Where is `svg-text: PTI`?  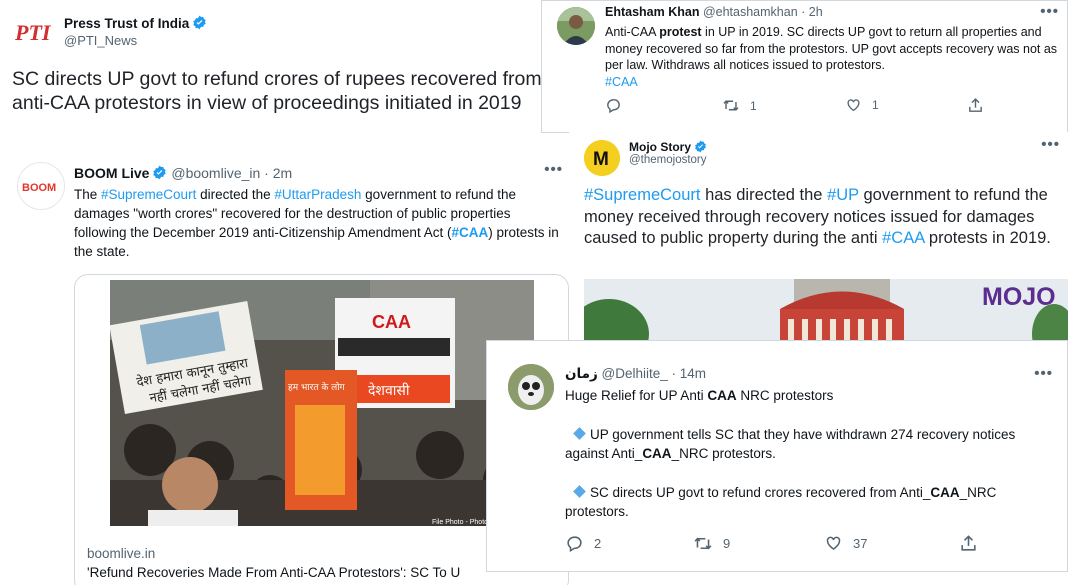
svg-text: PTI is located at coordinates (33, 32).